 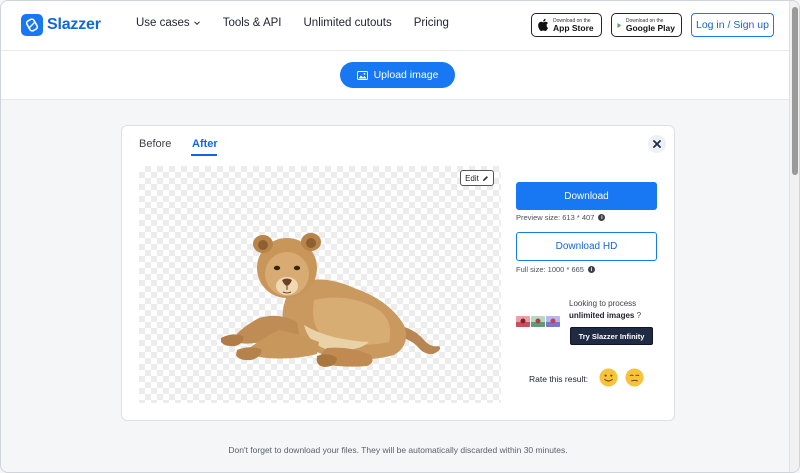 What do you see at coordinates (74, 24) in the screenshot?
I see `brand-name: Slazzer` at bounding box center [74, 24].